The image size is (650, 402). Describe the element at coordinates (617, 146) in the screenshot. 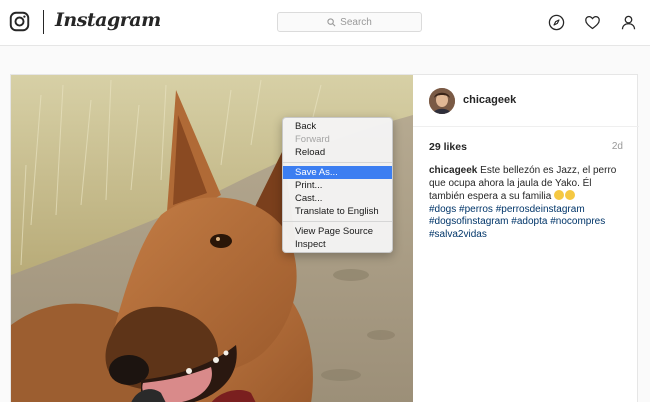

I see `post-age: 2d` at that location.